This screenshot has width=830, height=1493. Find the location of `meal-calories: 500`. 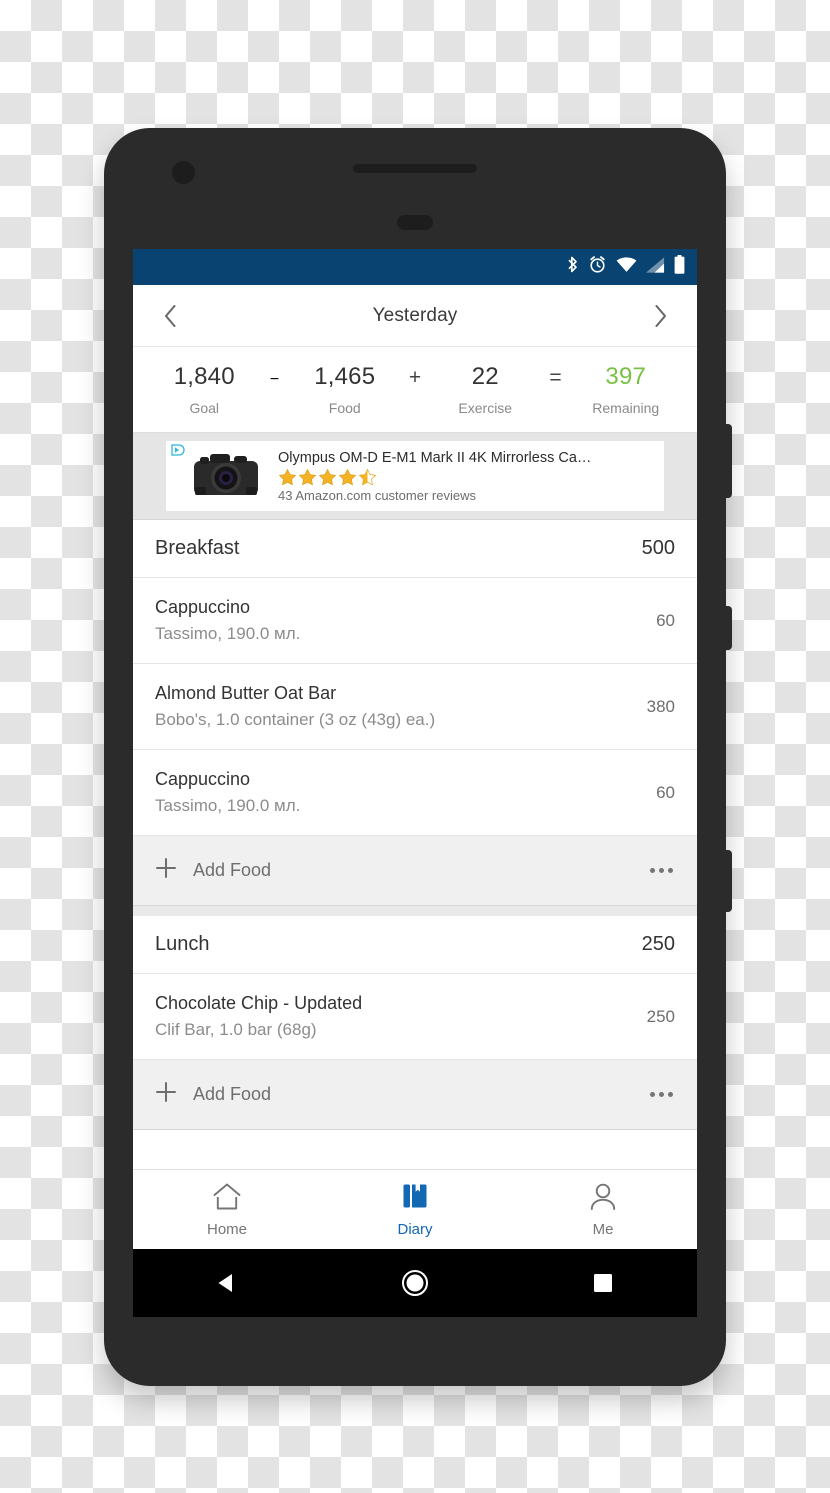

meal-calories: 500 is located at coordinates (658, 548).